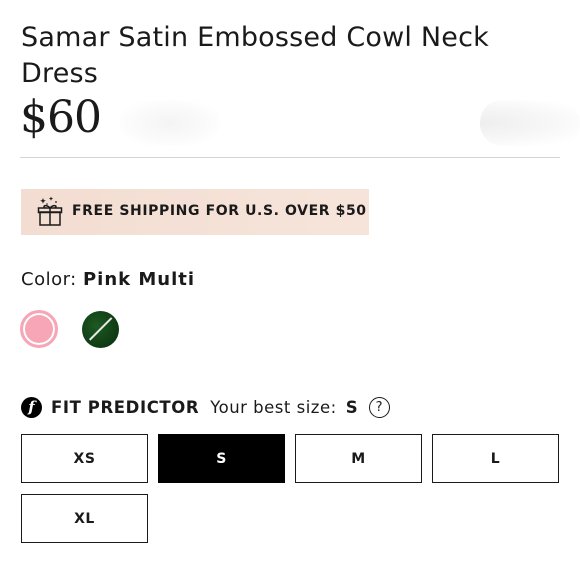 This screenshot has height=580, width=580. What do you see at coordinates (125, 407) in the screenshot?
I see `fit-predictor-label: FIT PREDICTOR` at bounding box center [125, 407].